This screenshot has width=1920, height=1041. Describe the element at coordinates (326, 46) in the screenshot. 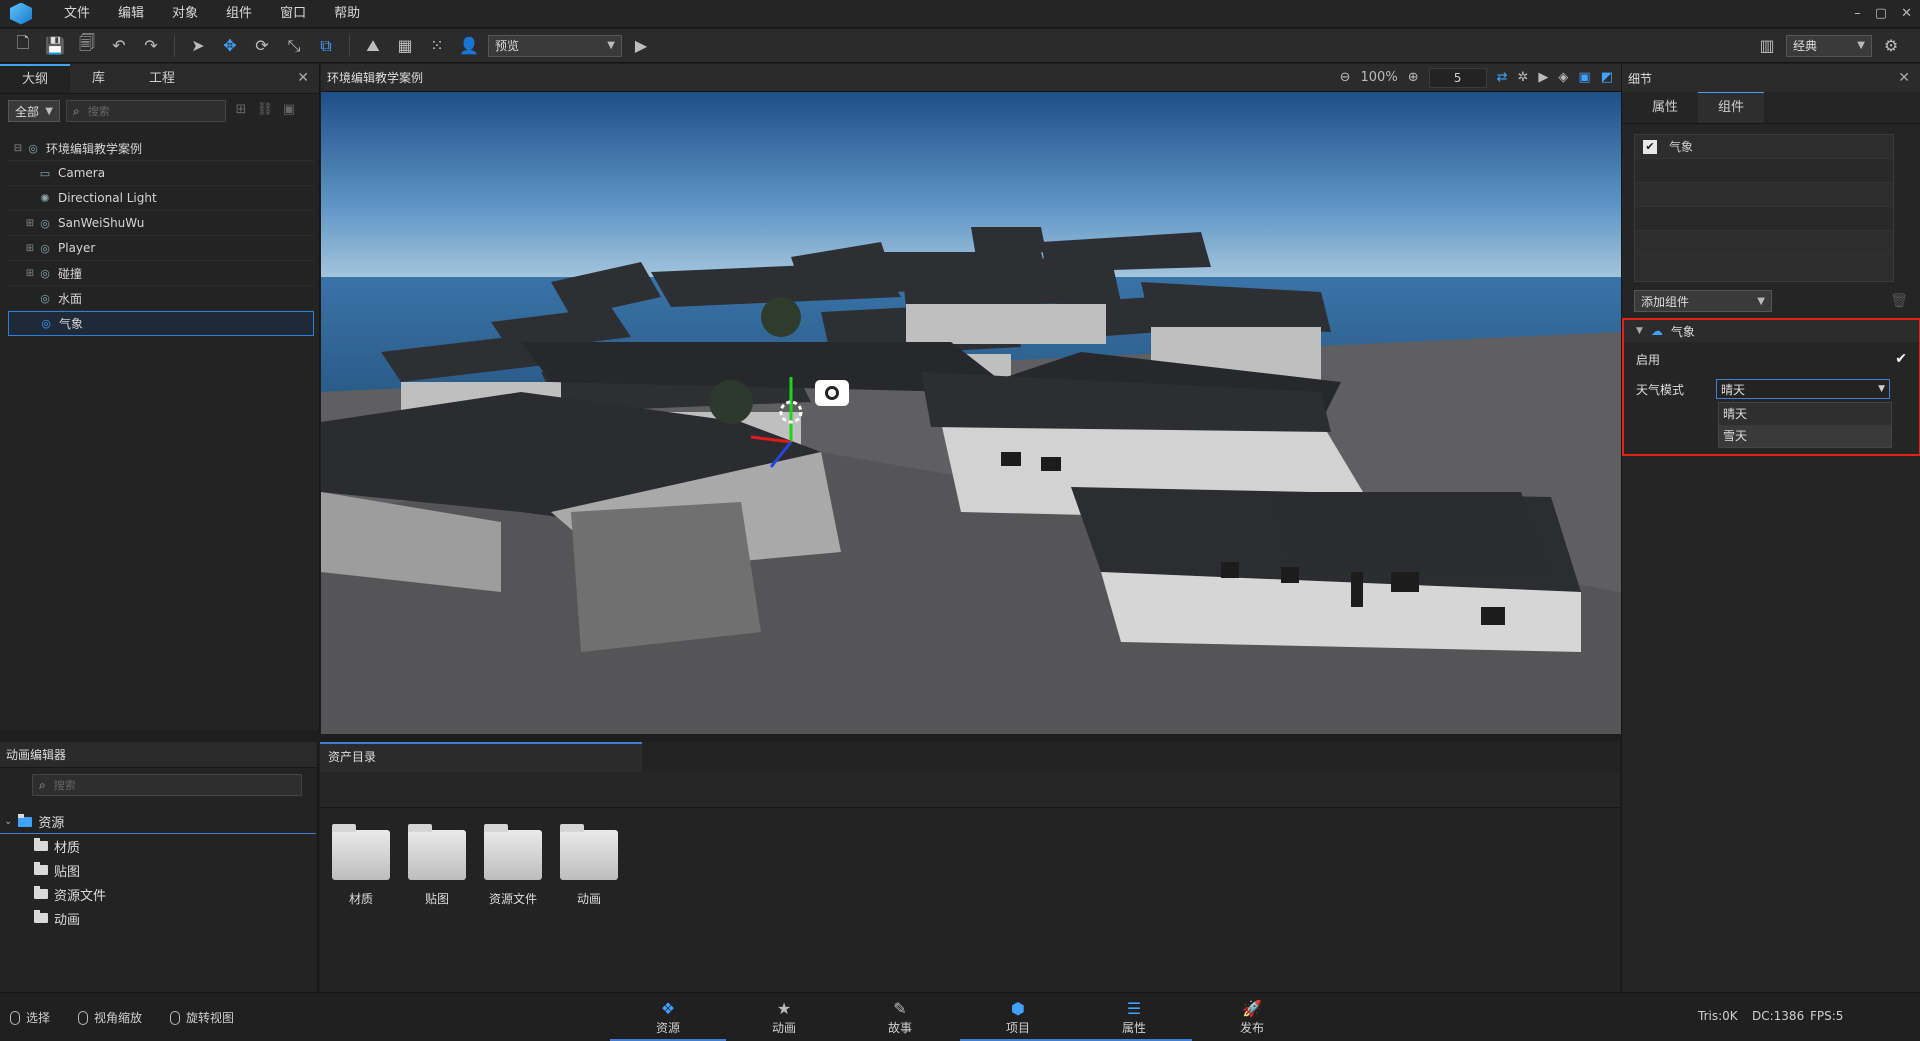

I see `snap-tool-icon: ⧉` at that location.